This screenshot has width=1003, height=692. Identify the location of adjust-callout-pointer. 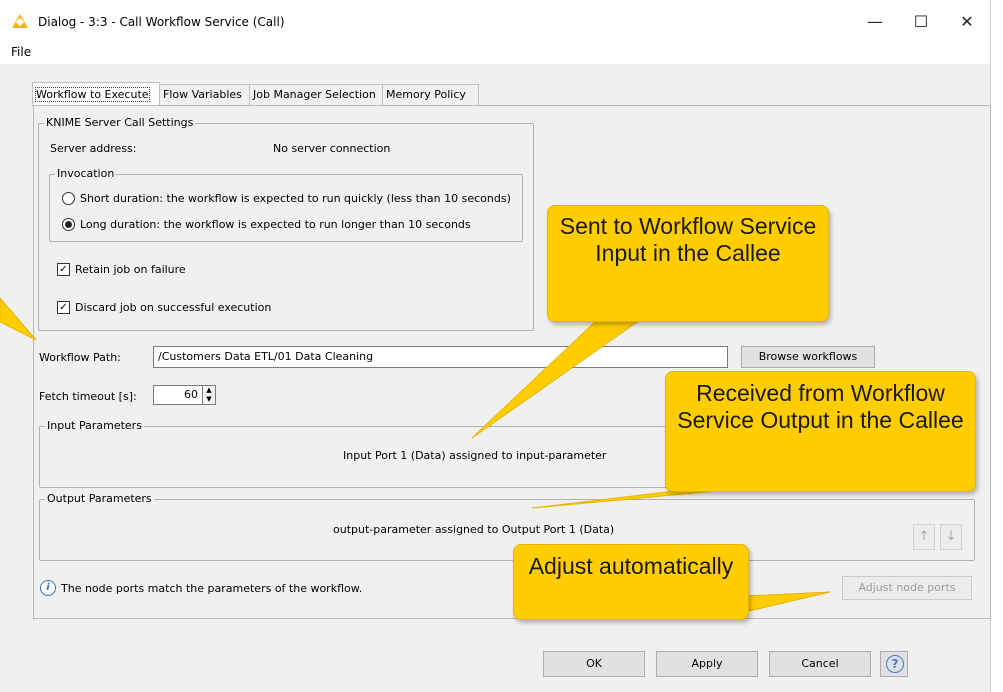
(787, 602).